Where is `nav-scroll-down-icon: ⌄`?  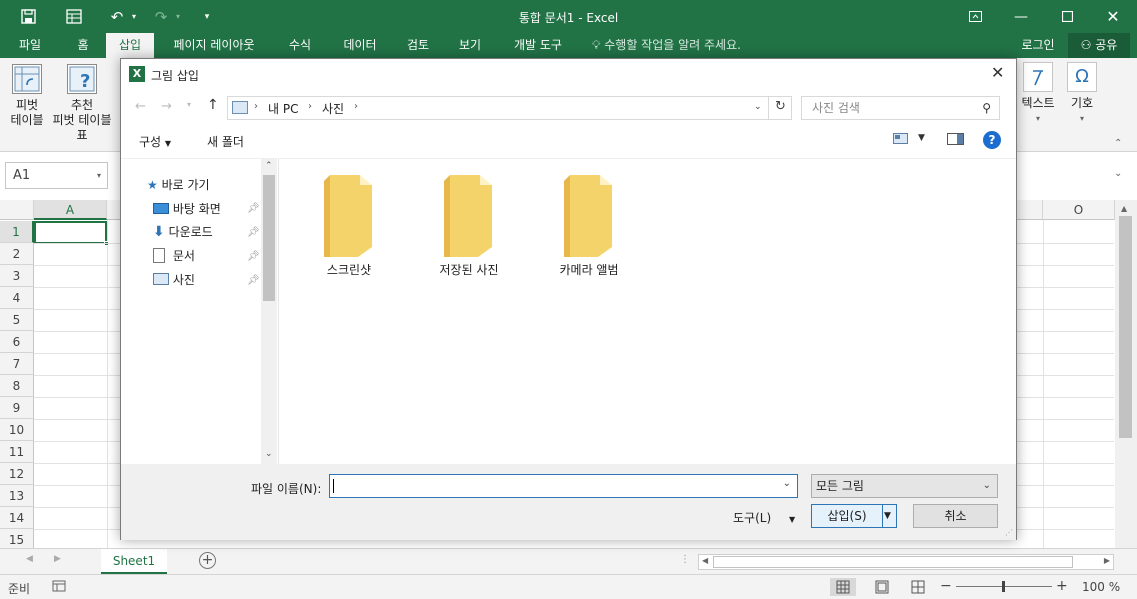
nav-scroll-down-icon: ⌄ is located at coordinates (269, 454).